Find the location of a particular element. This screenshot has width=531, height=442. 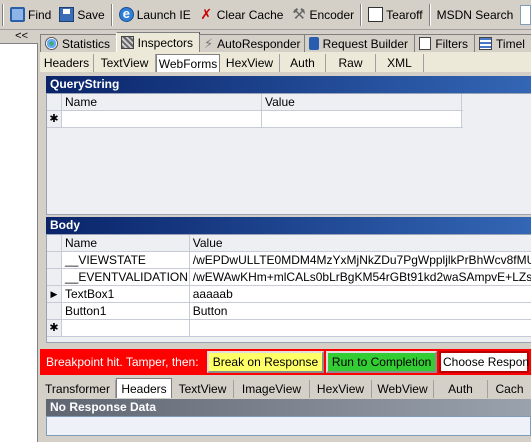

tab-request-raw: Raw is located at coordinates (351, 63).